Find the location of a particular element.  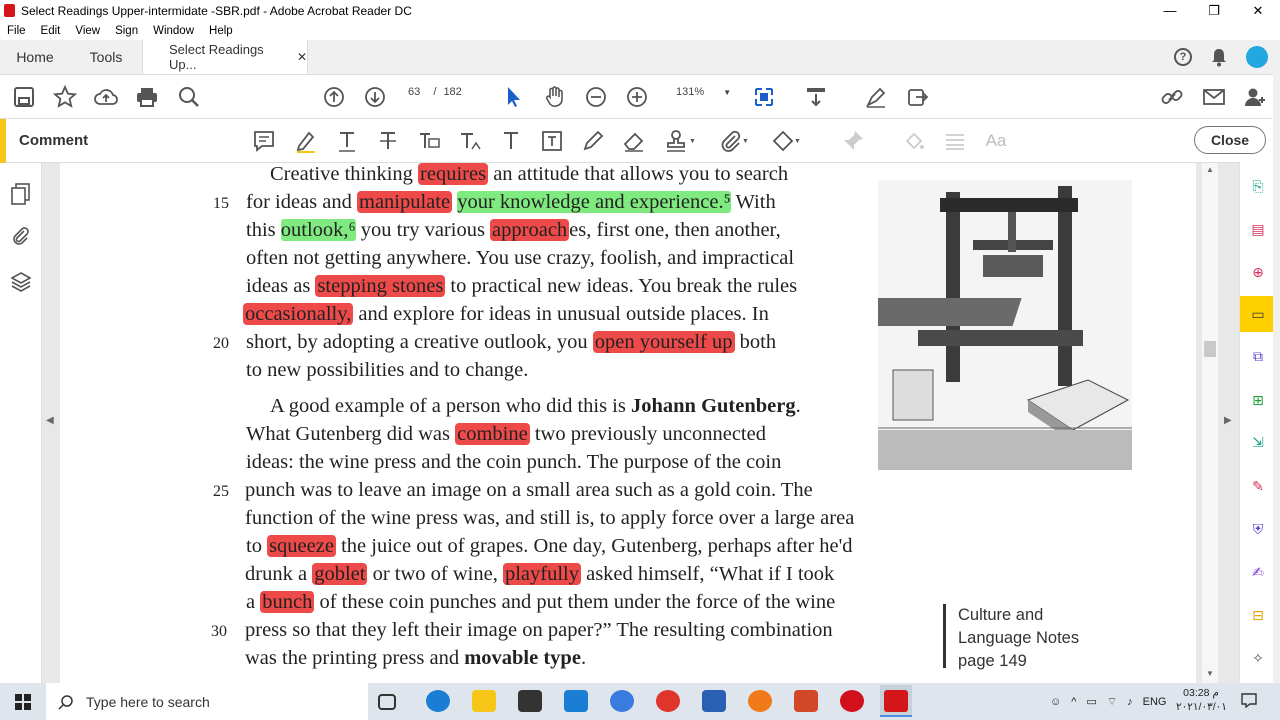

upload-cloud-icon is located at coordinates (106, 97).